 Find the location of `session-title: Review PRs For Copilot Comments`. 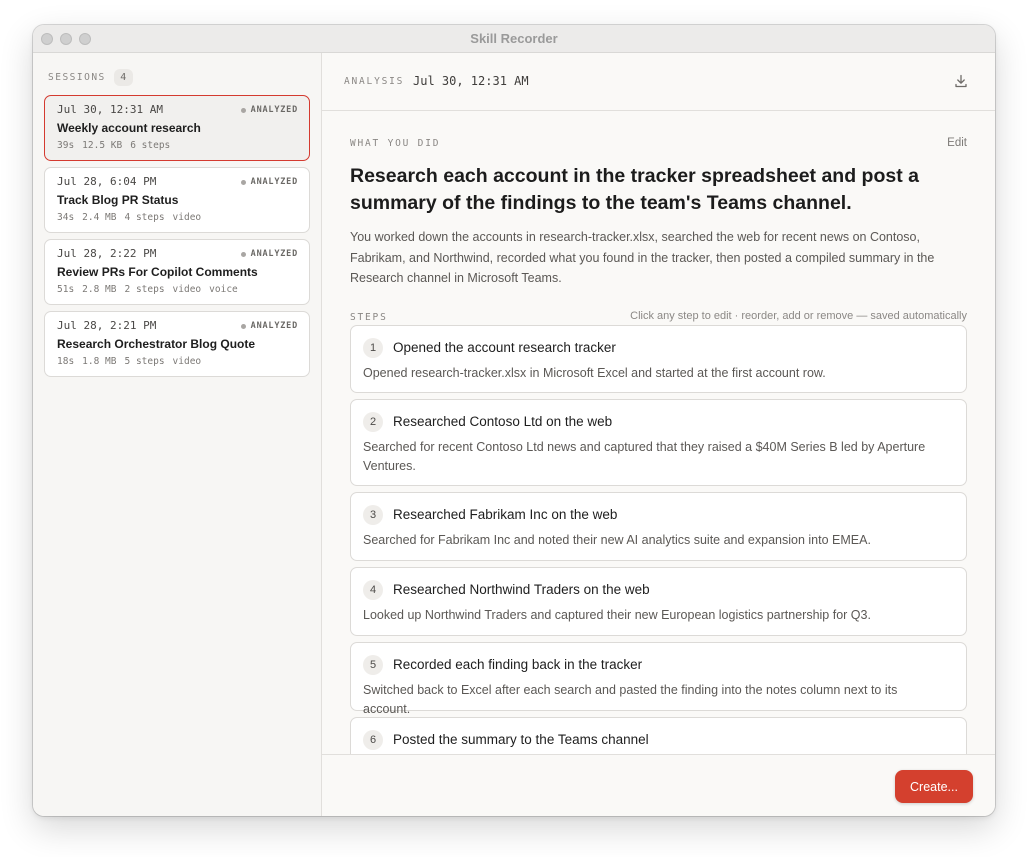

session-title: Review PRs For Copilot Comments is located at coordinates (157, 272).